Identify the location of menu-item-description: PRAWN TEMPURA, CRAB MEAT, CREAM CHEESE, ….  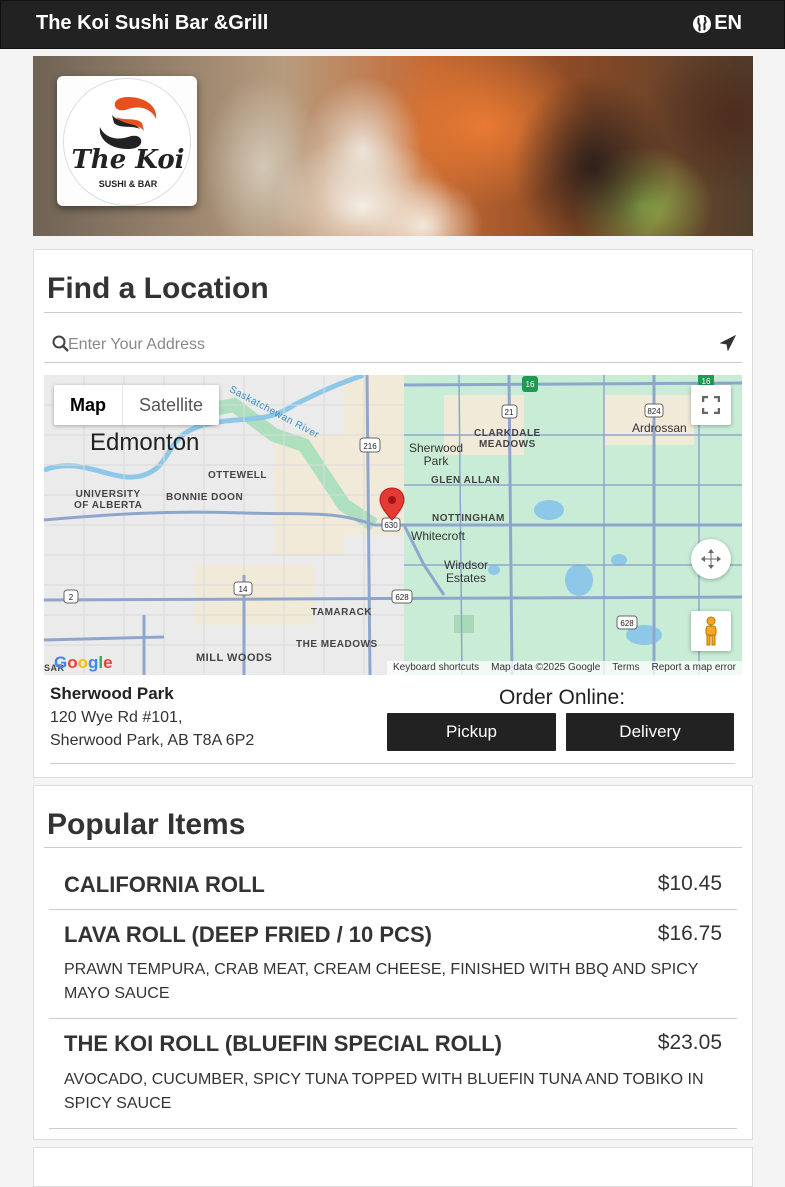
(381, 981).